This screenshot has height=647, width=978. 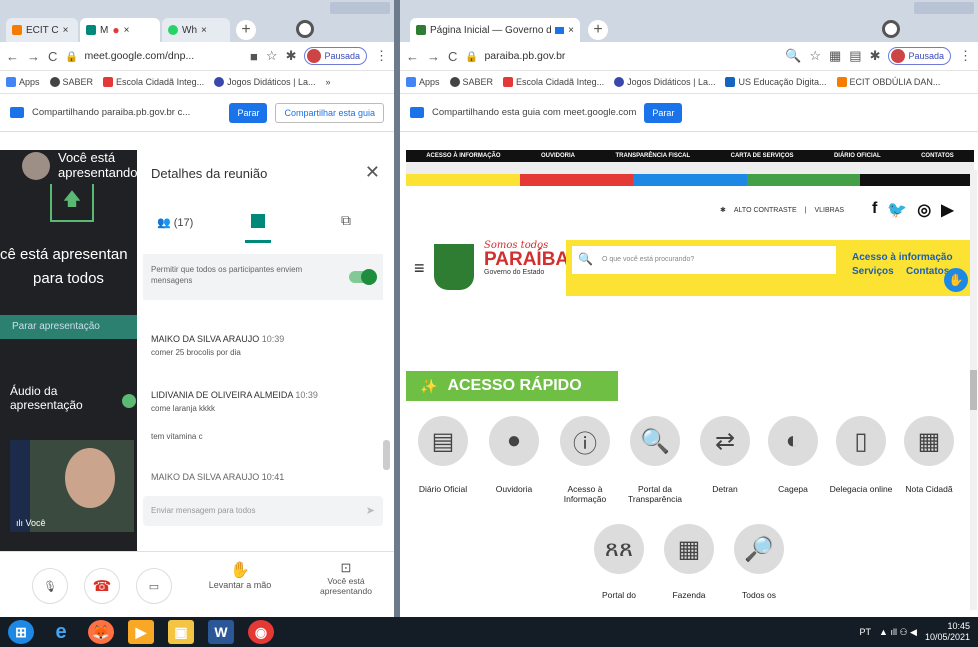 I want to click on nav-carta-servicos: CARTA DE SERVIÇOS, so click(x=762, y=156).